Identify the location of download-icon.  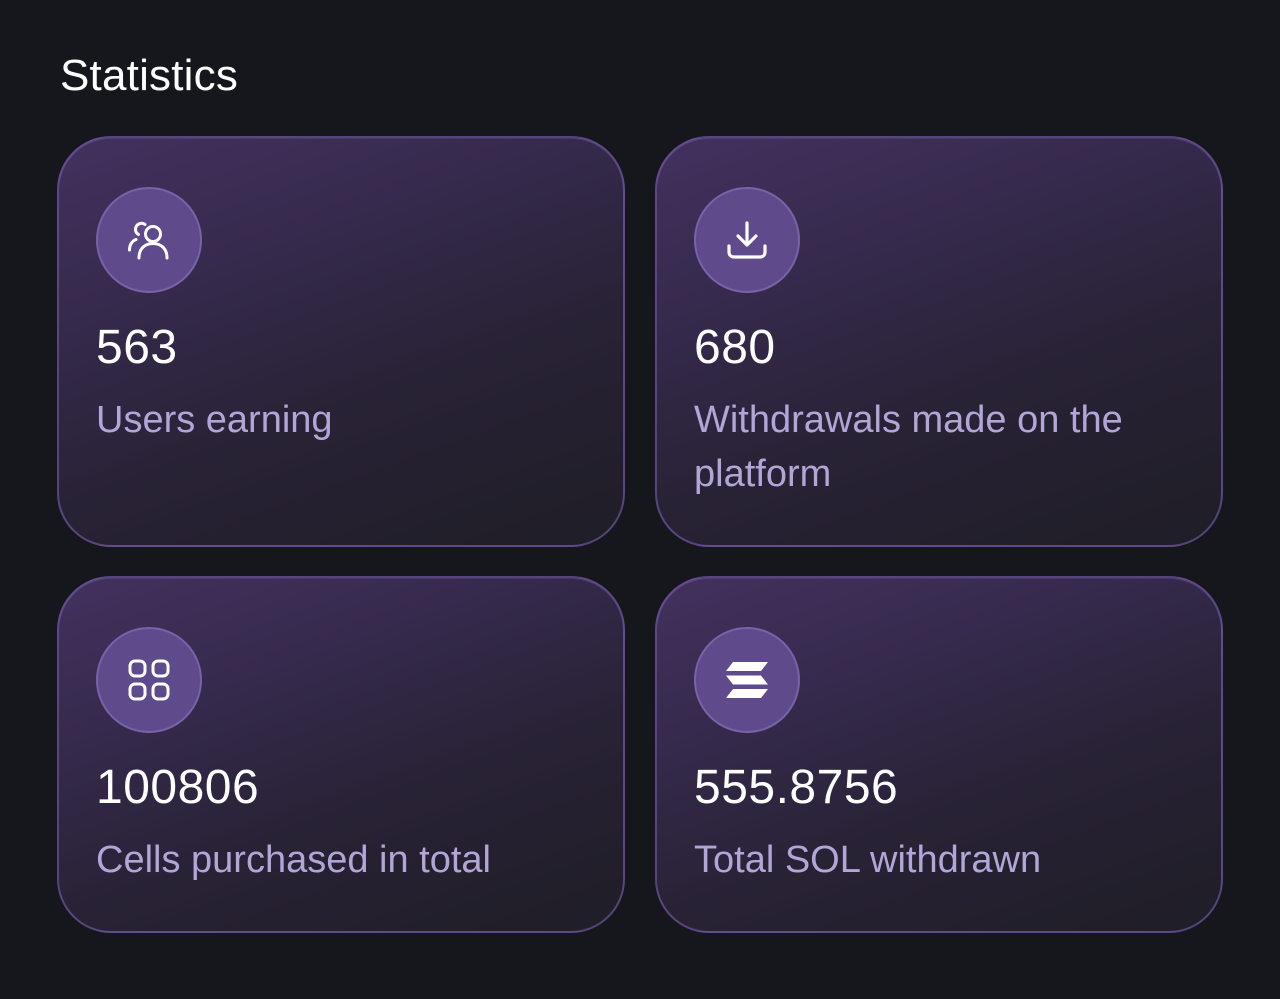
(747, 240).